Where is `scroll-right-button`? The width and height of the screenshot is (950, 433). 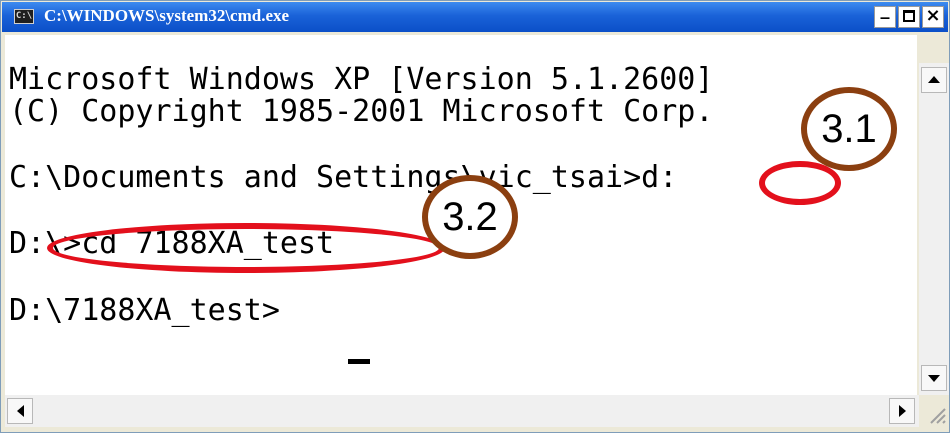 scroll-right-button is located at coordinates (902, 411).